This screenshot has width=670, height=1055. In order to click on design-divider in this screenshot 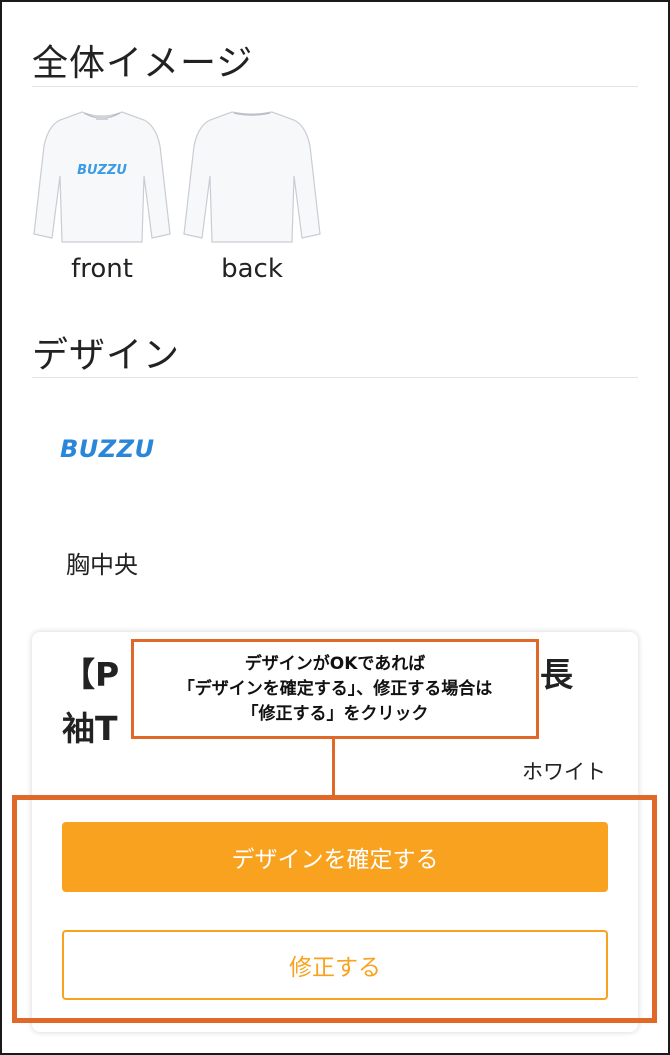, I will do `click(335, 377)`.